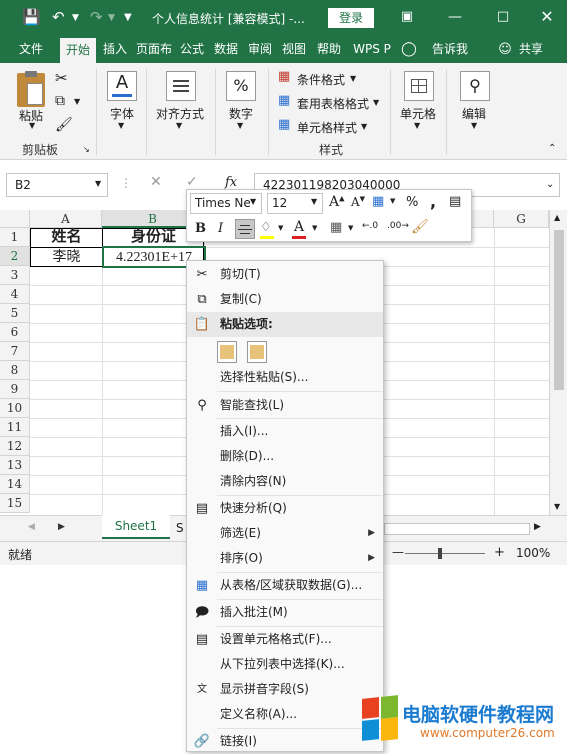 The image size is (567, 754). Describe the element at coordinates (77, 101) in the screenshot. I see `copy-dropdown-icon: ▼` at that location.